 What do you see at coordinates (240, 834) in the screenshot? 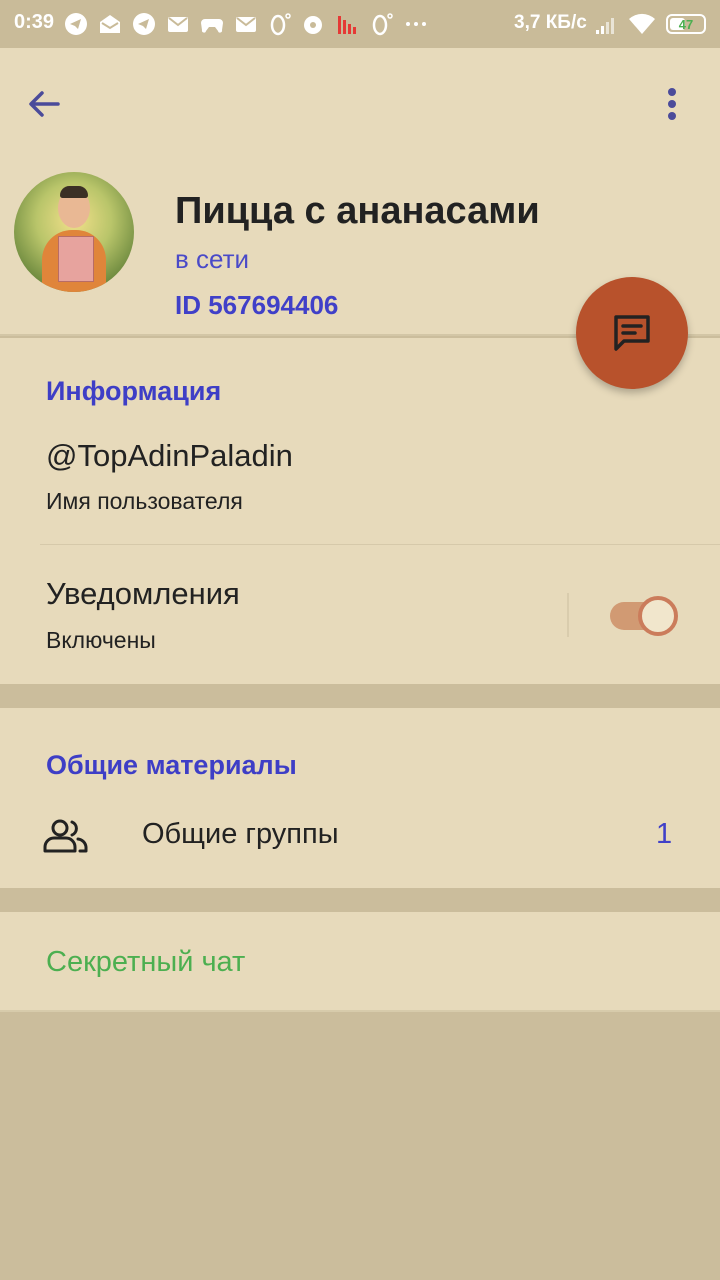
I see `common-groups-label: Общие группы` at bounding box center [240, 834].